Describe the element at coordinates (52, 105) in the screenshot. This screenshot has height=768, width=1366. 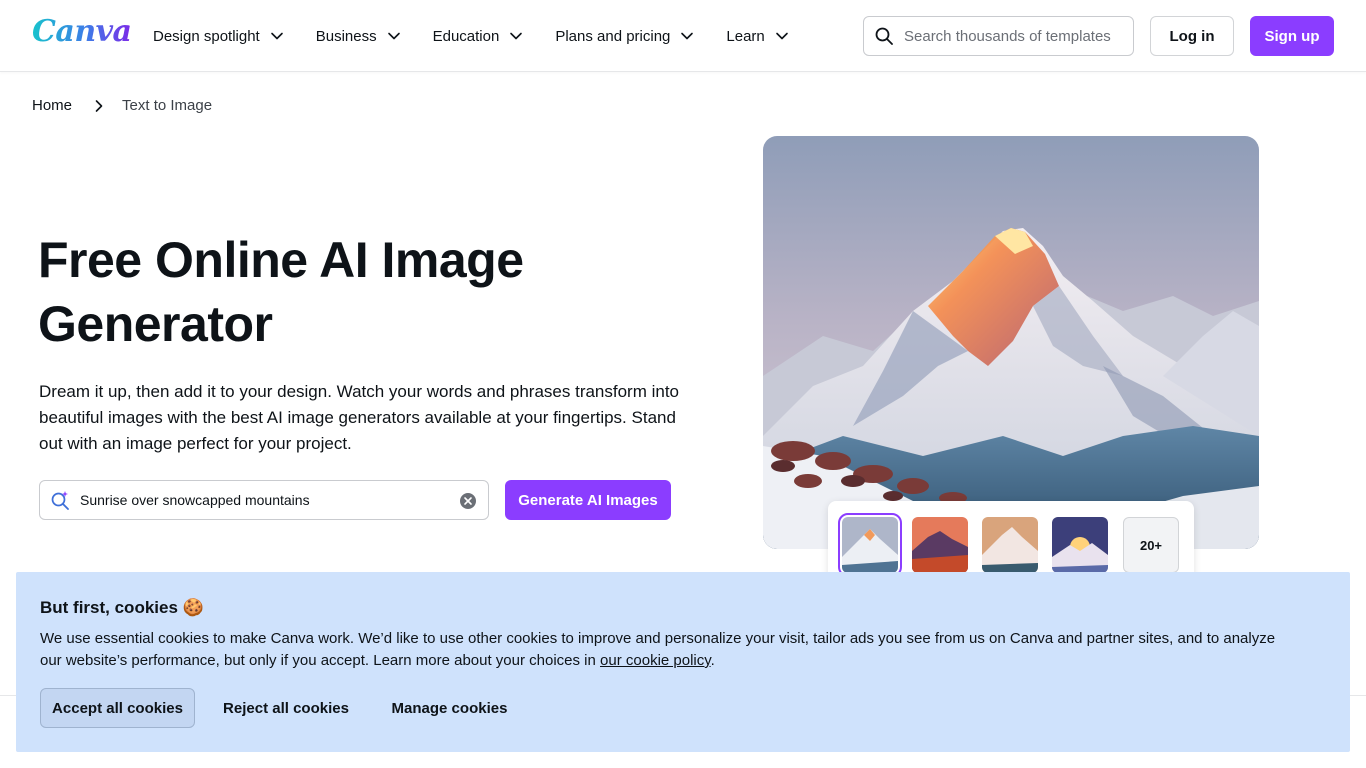
I see `breadcrumb-home-link: Home` at that location.